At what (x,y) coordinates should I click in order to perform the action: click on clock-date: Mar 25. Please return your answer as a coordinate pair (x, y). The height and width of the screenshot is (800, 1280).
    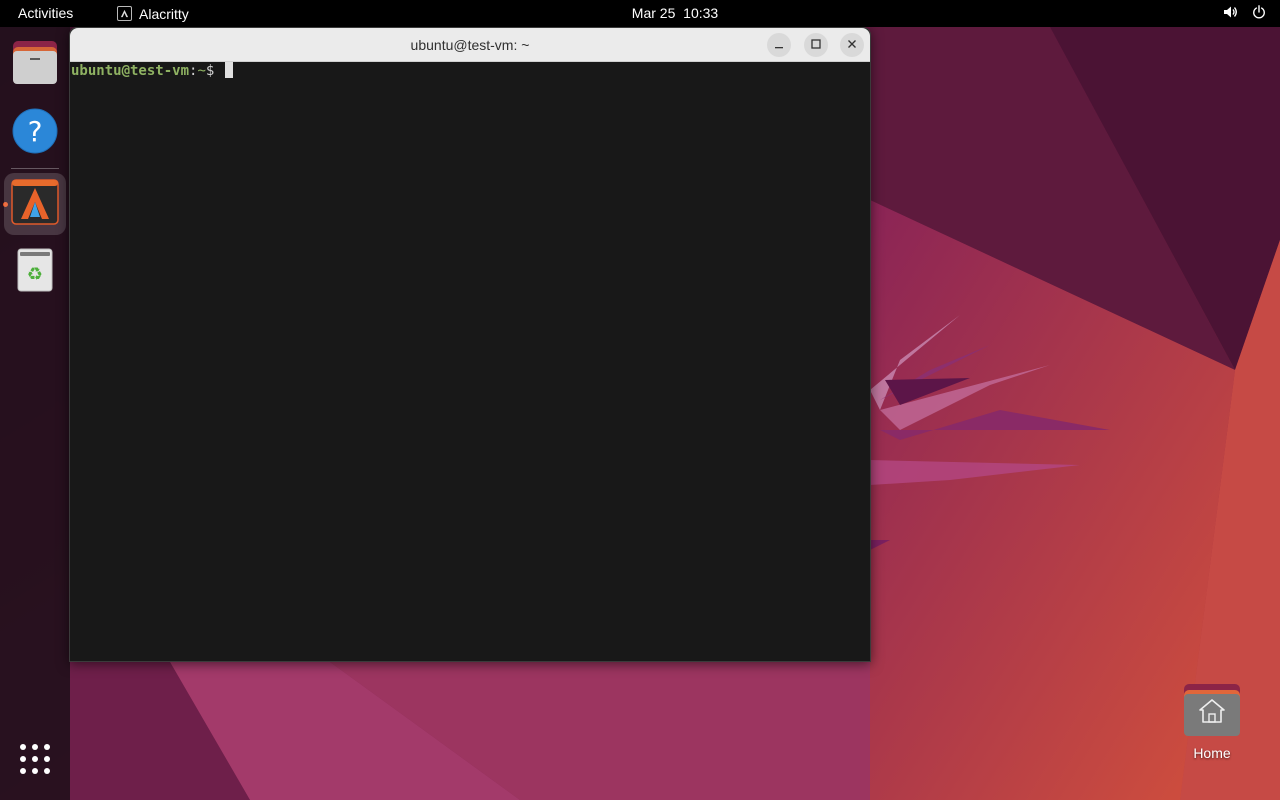
    Looking at the image, I should click on (653, 13).